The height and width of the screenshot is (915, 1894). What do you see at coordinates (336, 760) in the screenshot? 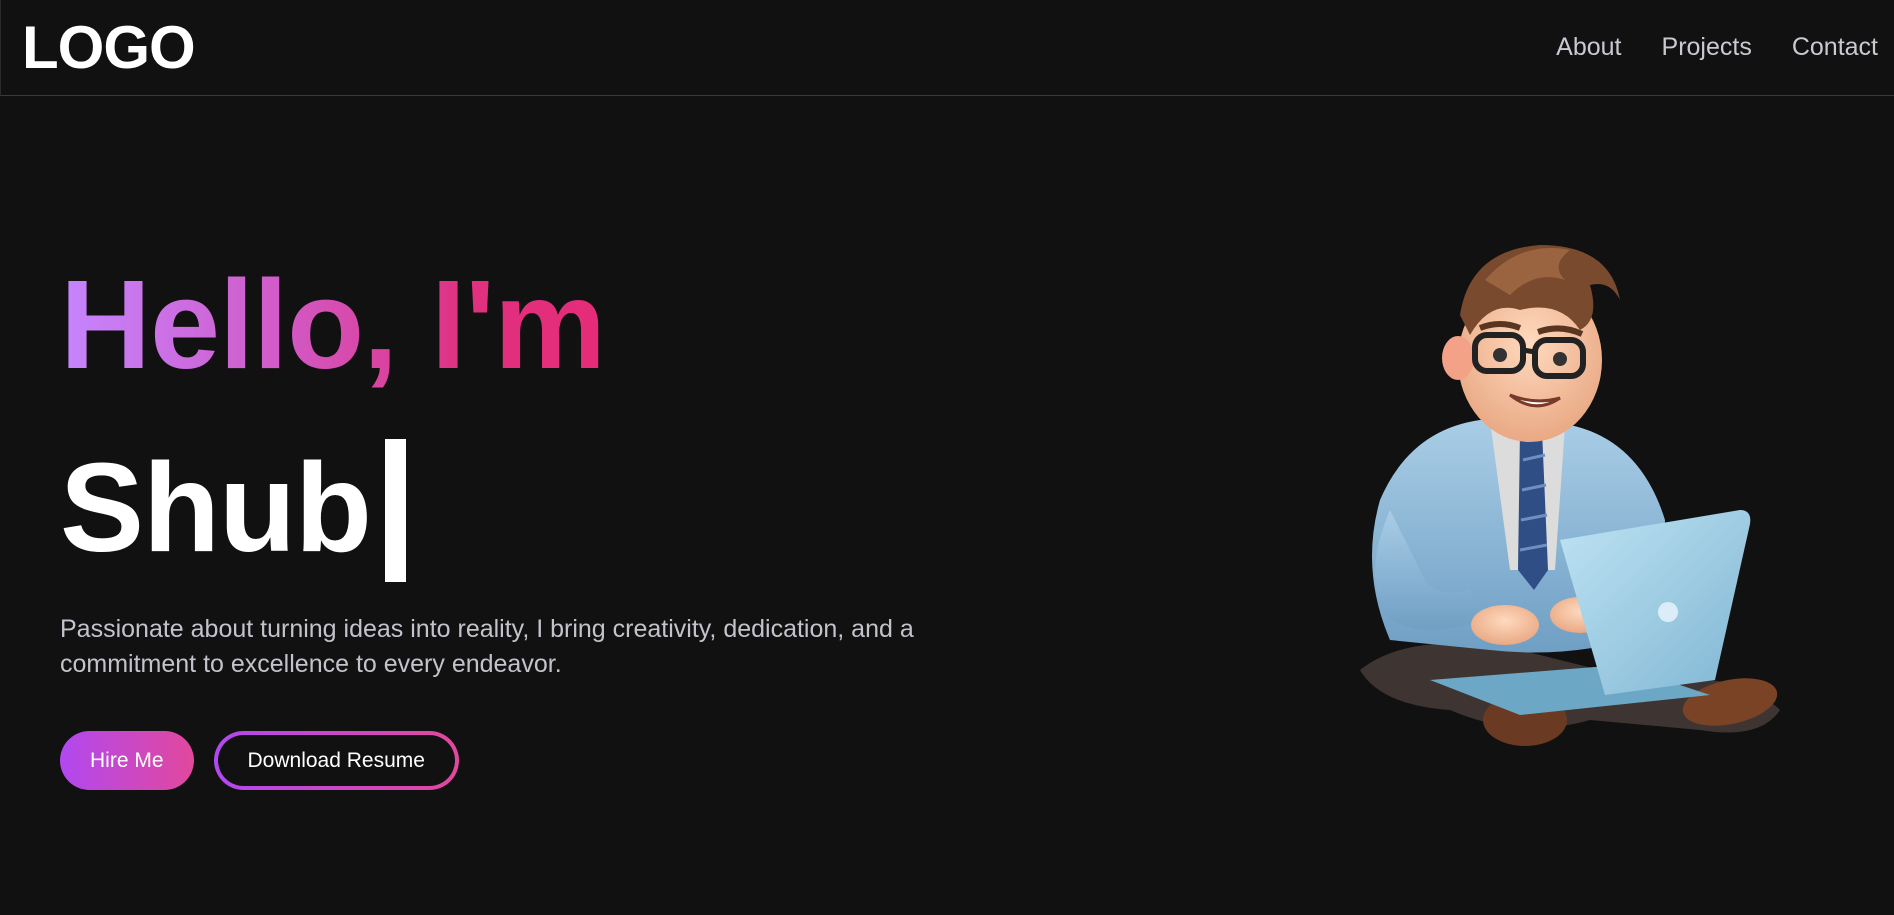
I see `download-resume-button: Download Resume` at bounding box center [336, 760].